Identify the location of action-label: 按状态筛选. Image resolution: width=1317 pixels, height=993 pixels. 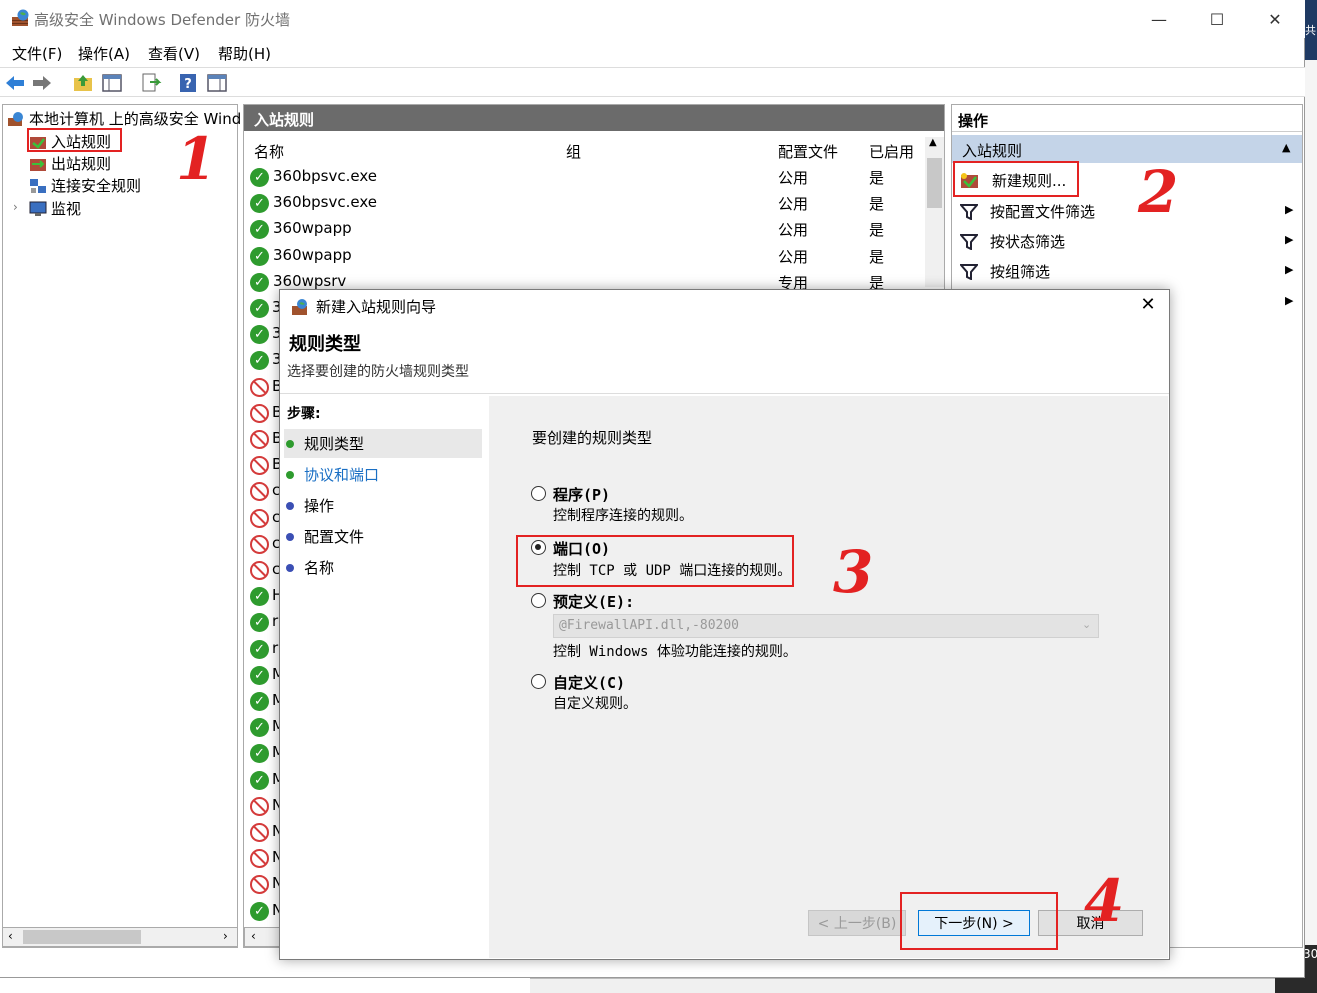
(1028, 242).